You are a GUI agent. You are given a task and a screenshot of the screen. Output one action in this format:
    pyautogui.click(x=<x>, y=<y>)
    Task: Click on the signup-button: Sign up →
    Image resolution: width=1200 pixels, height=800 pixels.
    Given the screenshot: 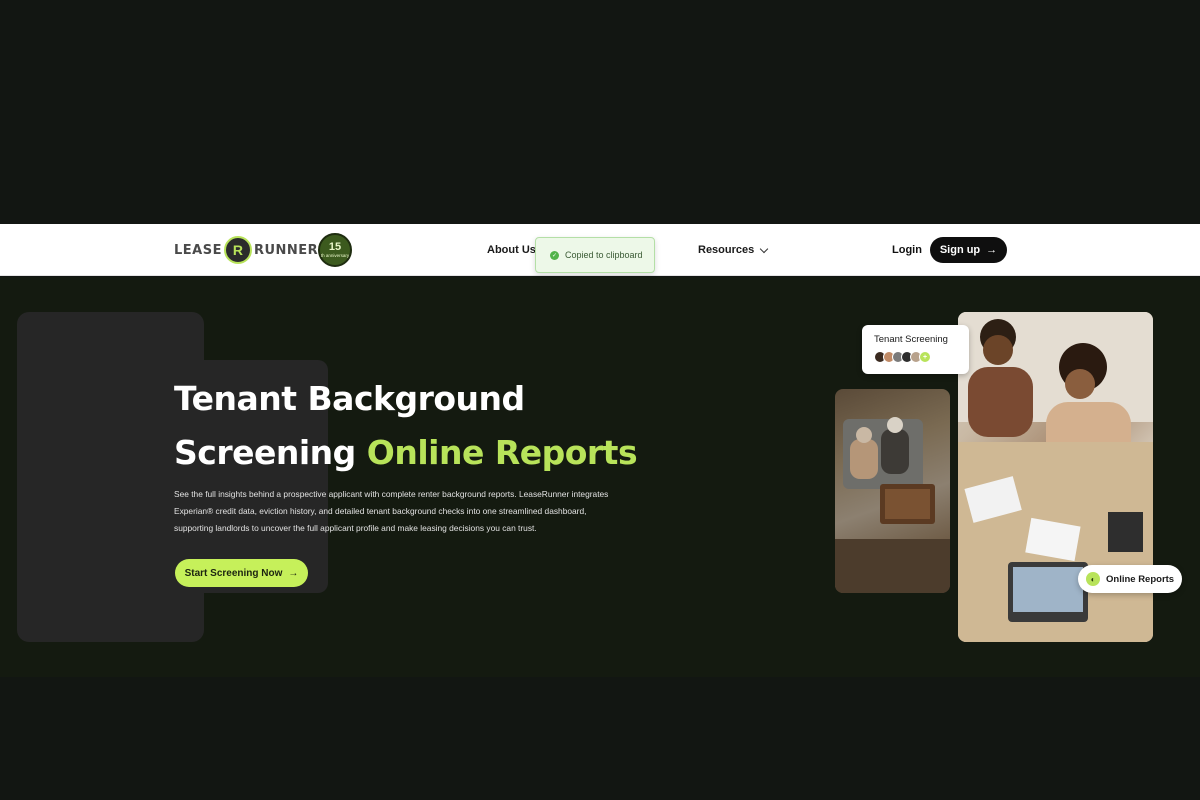 What is the action you would take?
    pyautogui.click(x=968, y=250)
    